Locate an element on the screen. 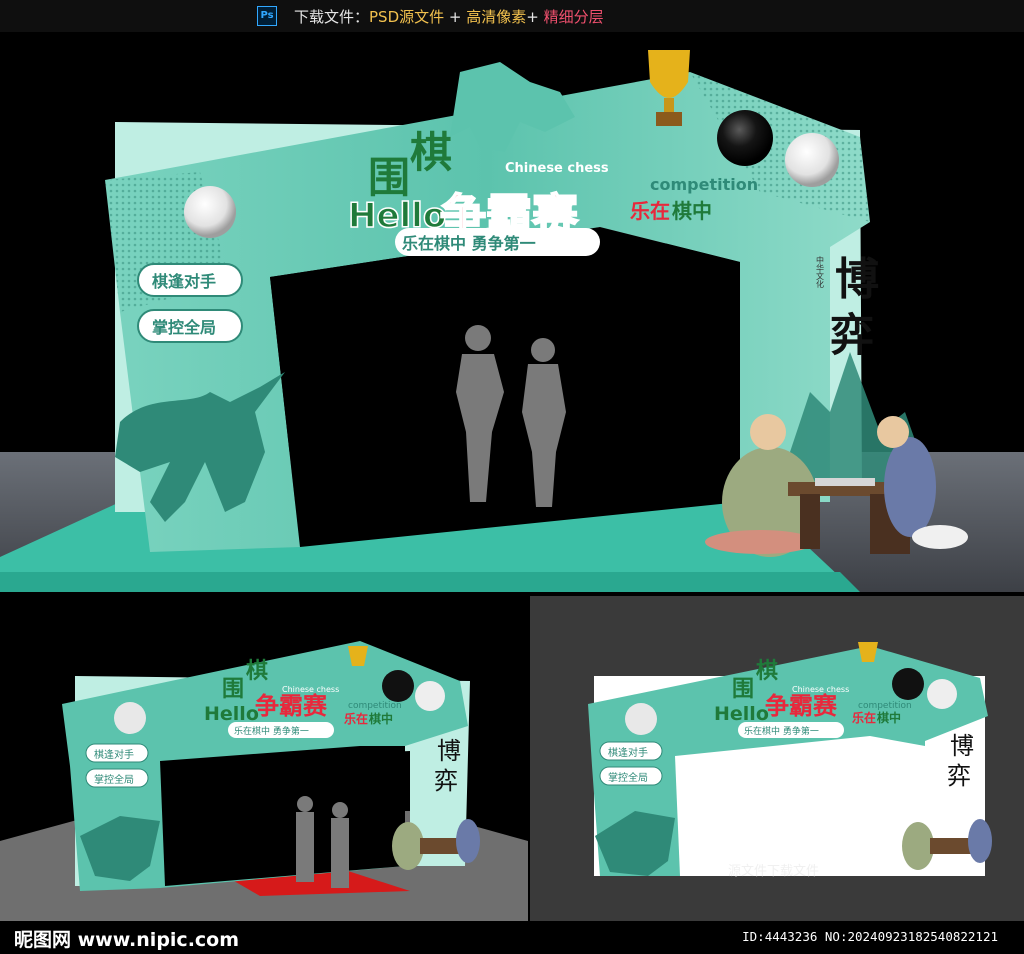 The height and width of the screenshot is (954, 1024). download-info: 下载文件：PSD源文件 + 高清像素+ 精细分层 is located at coordinates (449, 16).